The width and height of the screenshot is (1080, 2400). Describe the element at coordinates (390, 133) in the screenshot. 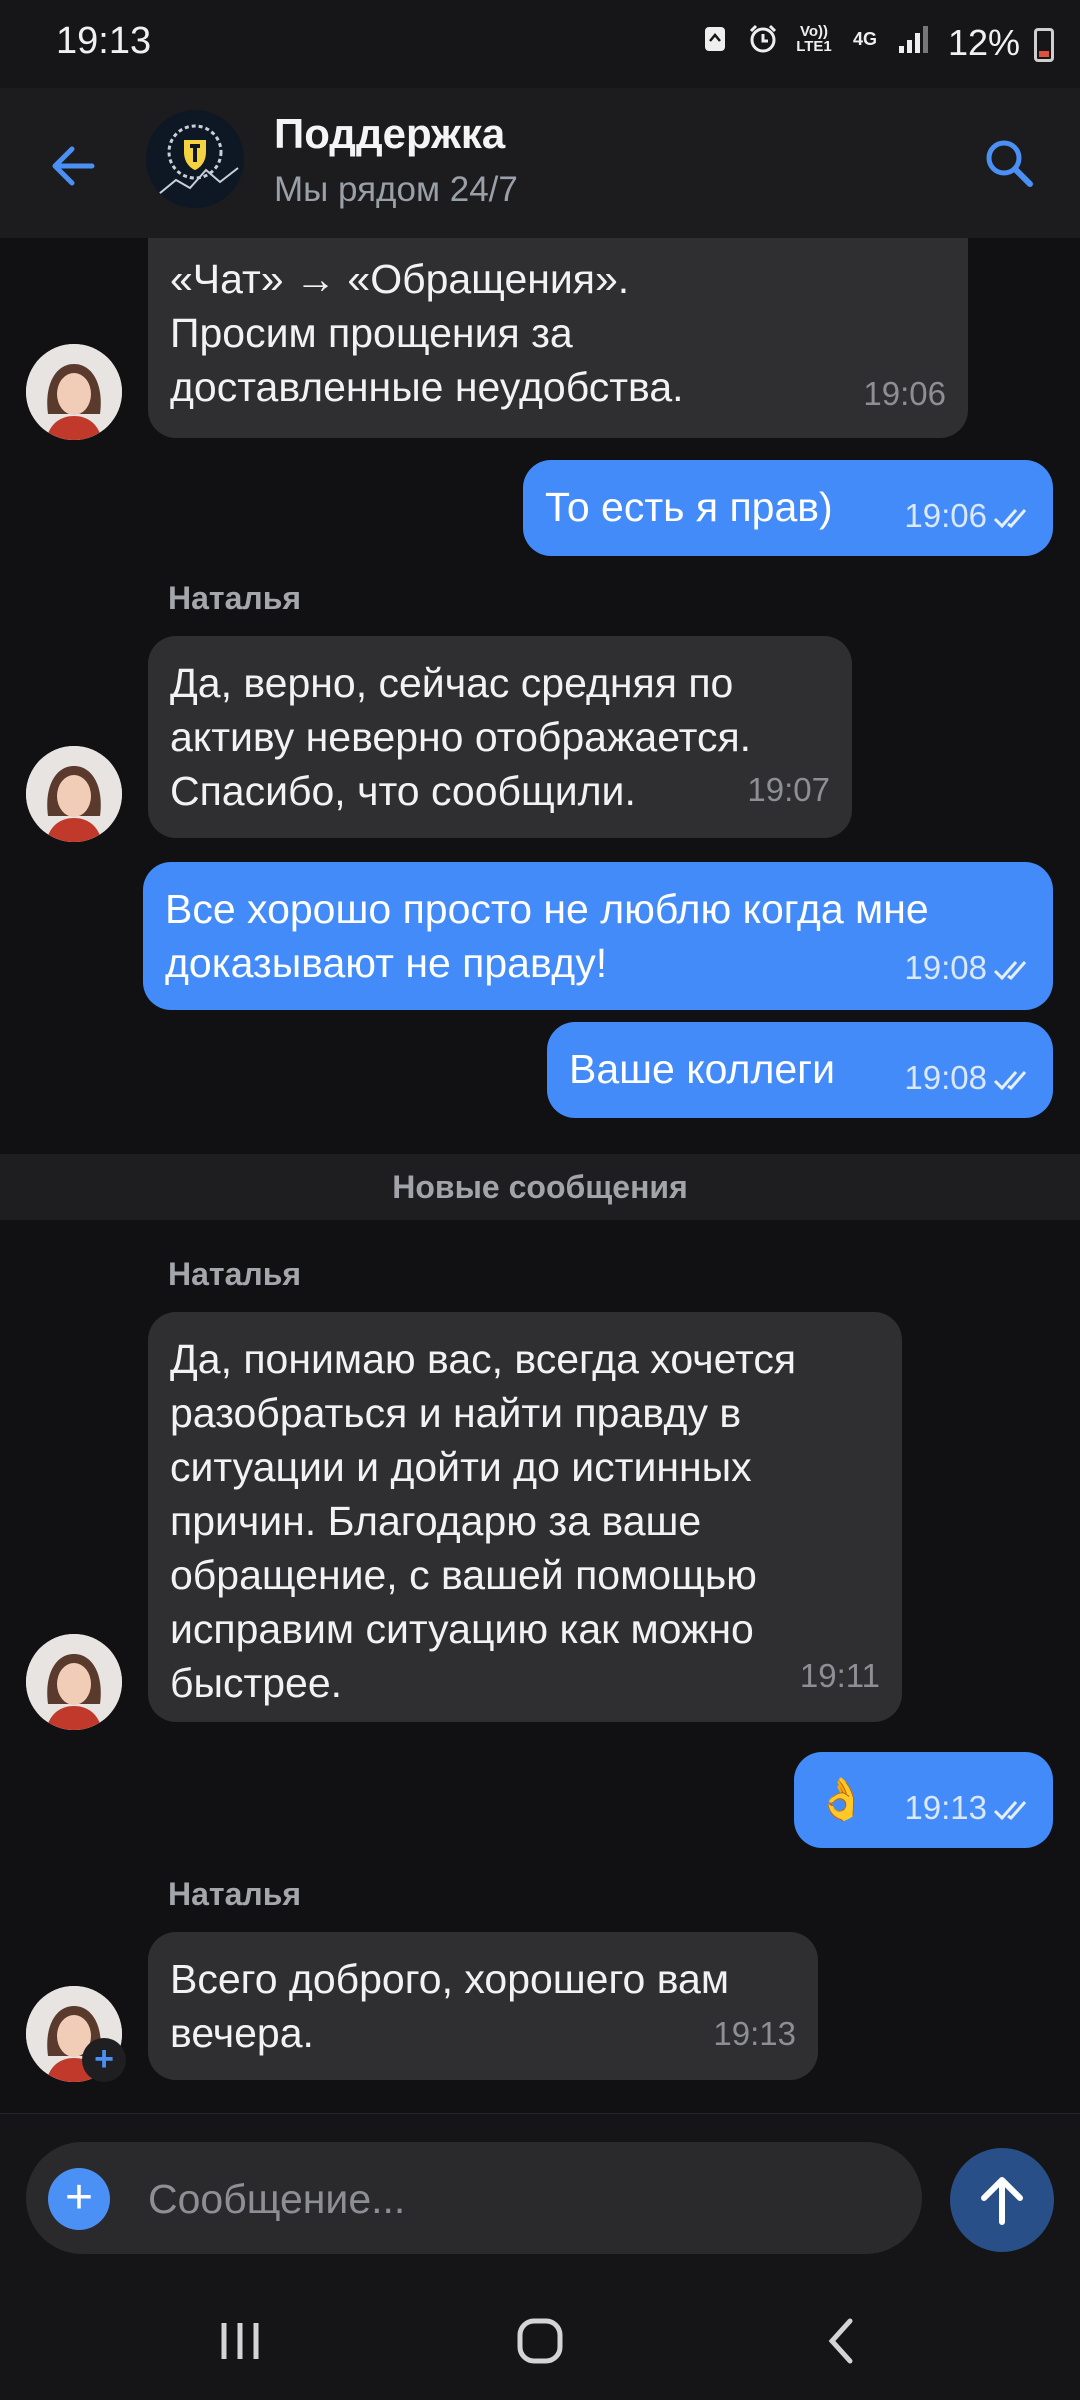

I see `chat-title: Поддержка` at that location.